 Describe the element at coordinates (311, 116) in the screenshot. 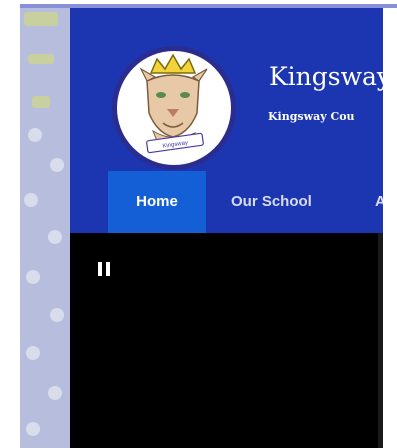

I see `site-subtitle: Kingsway Cou` at that location.